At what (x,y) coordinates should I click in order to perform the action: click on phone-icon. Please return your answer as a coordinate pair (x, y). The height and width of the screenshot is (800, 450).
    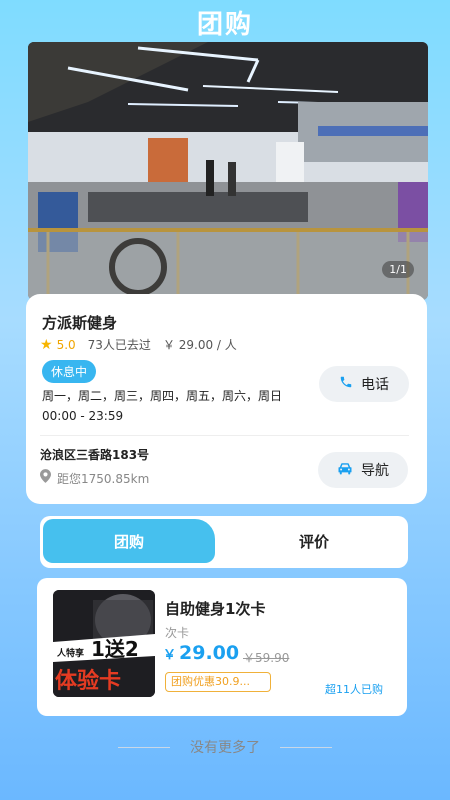
    Looking at the image, I should click on (346, 384).